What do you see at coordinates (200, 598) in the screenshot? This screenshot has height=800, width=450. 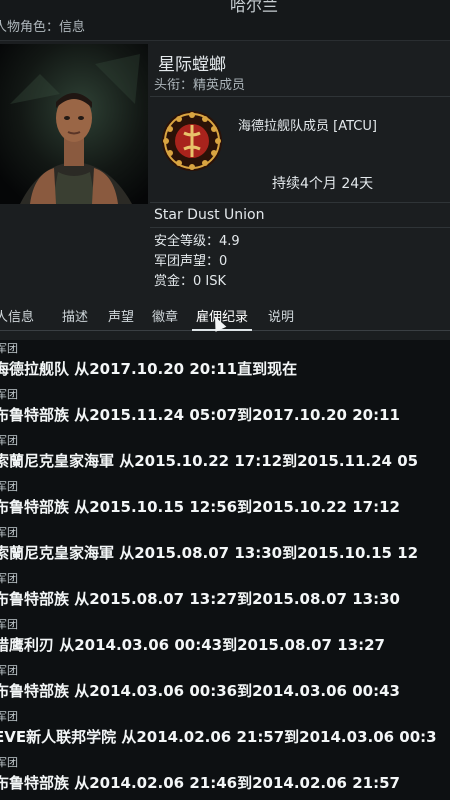 I see `entry-text: 布鲁特部族 从2015.08.07 13:27到2015.08.07 13:30` at bounding box center [200, 598].